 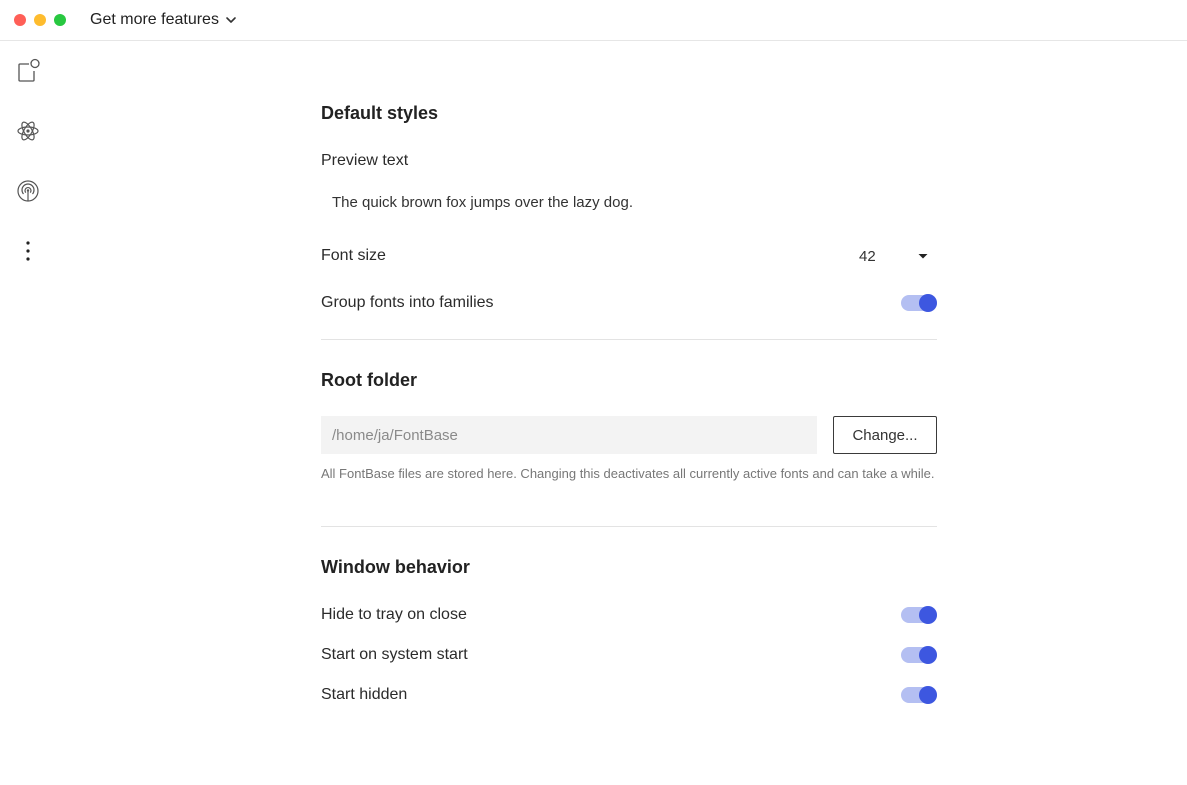 I want to click on fonts-icon, so click(x=29, y=70).